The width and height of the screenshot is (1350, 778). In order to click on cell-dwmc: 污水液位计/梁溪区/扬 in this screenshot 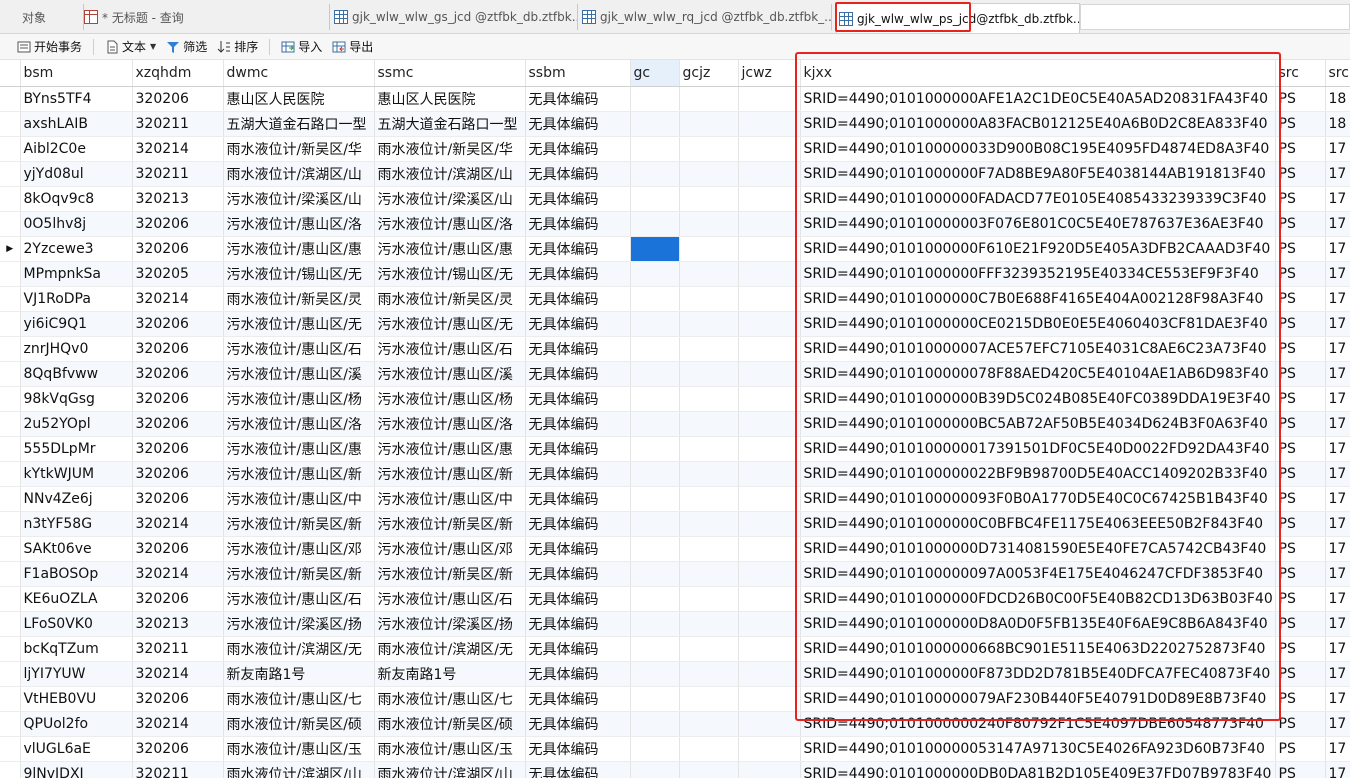, I will do `click(299, 624)`.